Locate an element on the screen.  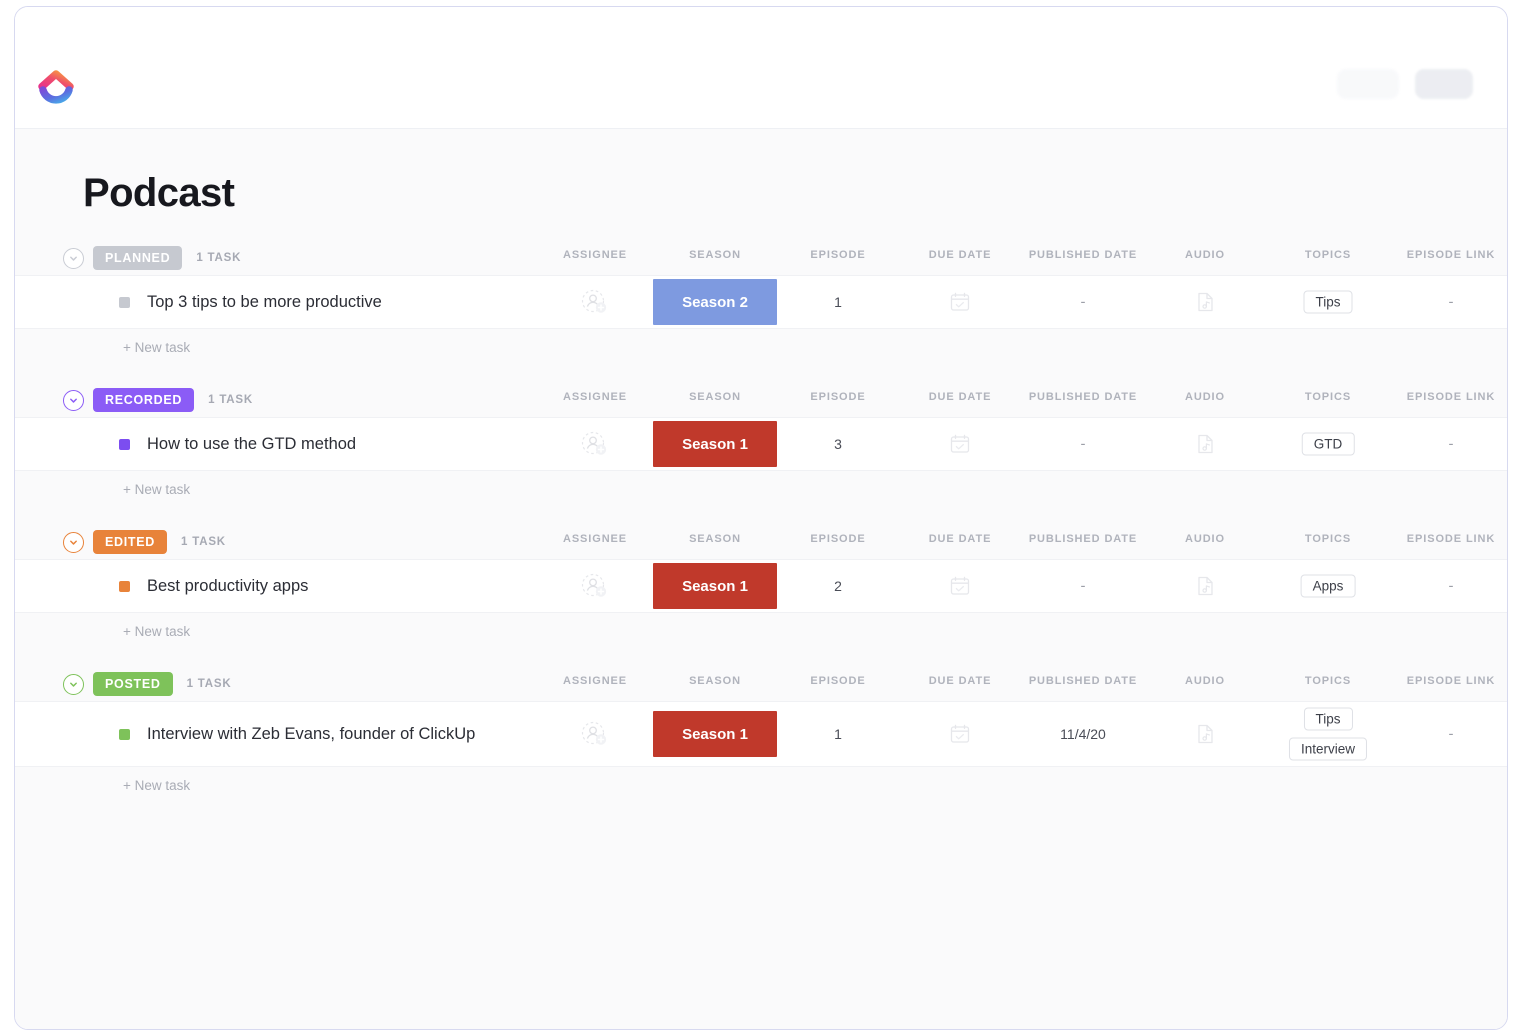
topics-cell-wrap: Apps is located at coordinates (1328, 586).